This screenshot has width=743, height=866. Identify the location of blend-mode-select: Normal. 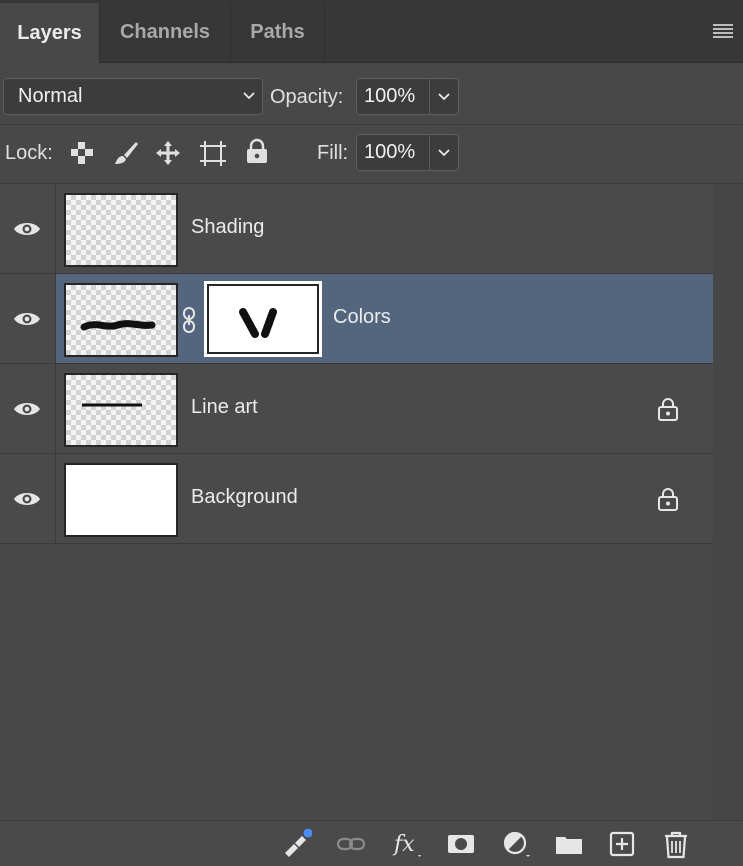
(133, 96).